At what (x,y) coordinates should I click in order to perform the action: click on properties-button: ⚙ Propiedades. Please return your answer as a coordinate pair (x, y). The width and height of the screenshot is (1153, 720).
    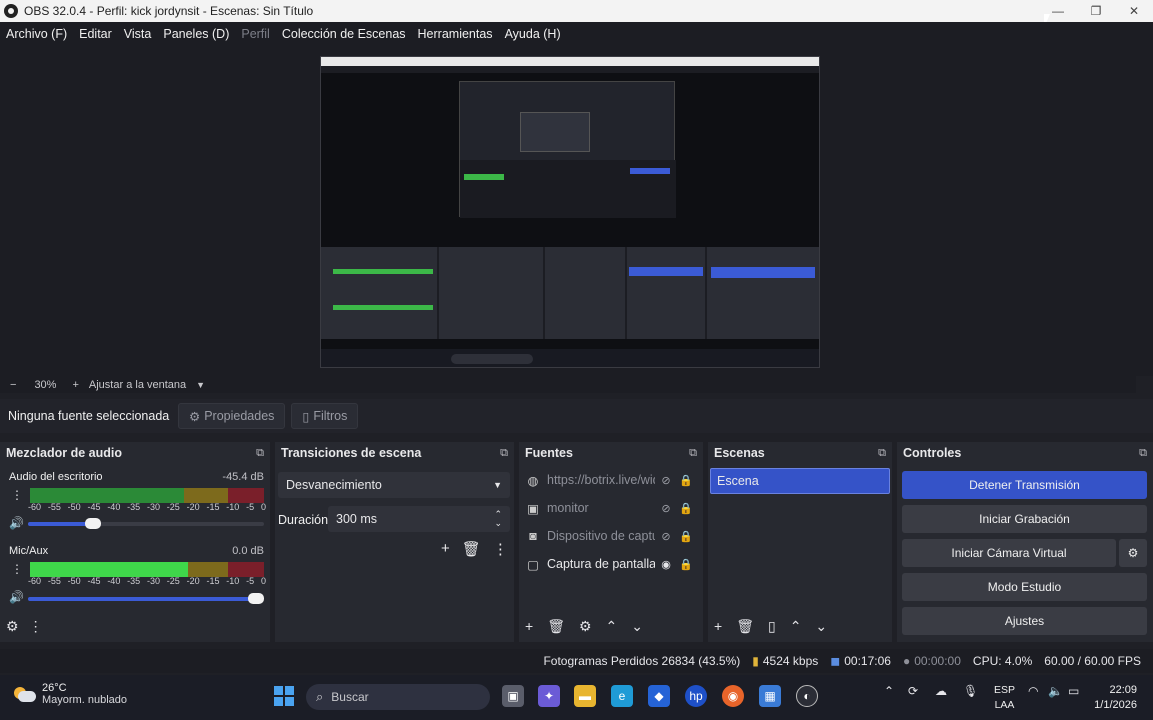
    Looking at the image, I should click on (232, 416).